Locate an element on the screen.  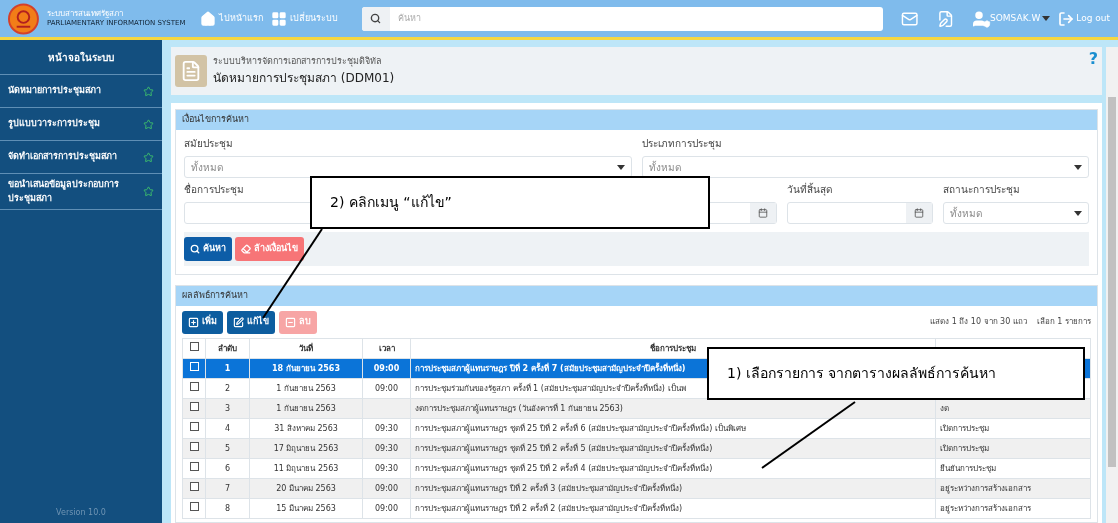
table-info: แสดง 1 ถึง 10 จาก 30 แถว is located at coordinates (978, 322).